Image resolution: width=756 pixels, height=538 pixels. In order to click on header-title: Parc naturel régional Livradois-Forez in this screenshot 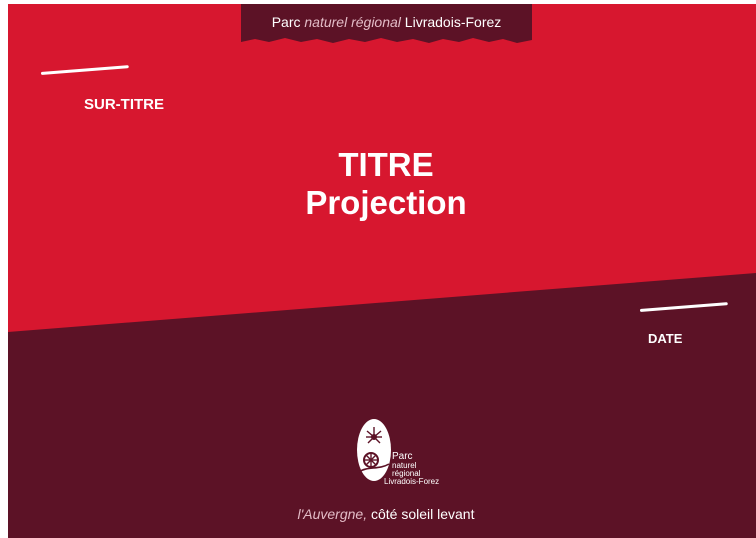, I will do `click(386, 22)`.